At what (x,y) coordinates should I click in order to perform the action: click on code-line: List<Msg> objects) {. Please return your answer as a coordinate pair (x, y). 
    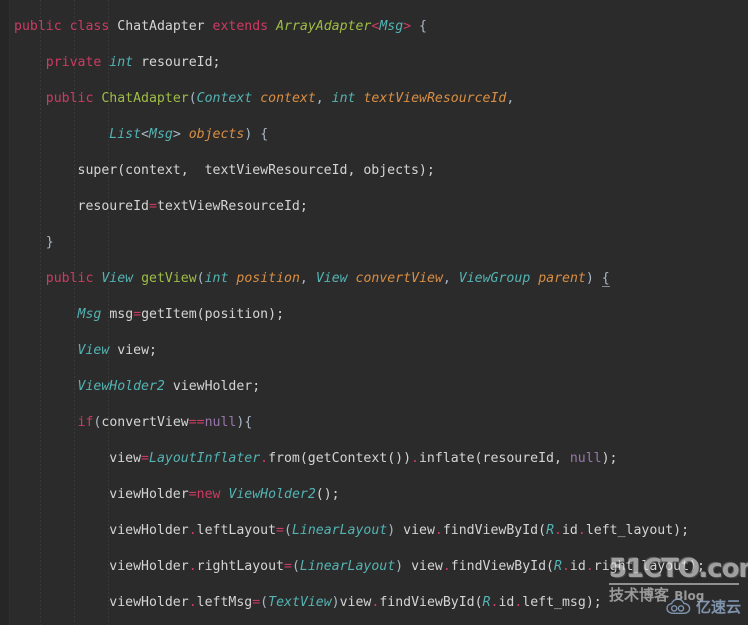
    Looking at the image, I should click on (189, 134).